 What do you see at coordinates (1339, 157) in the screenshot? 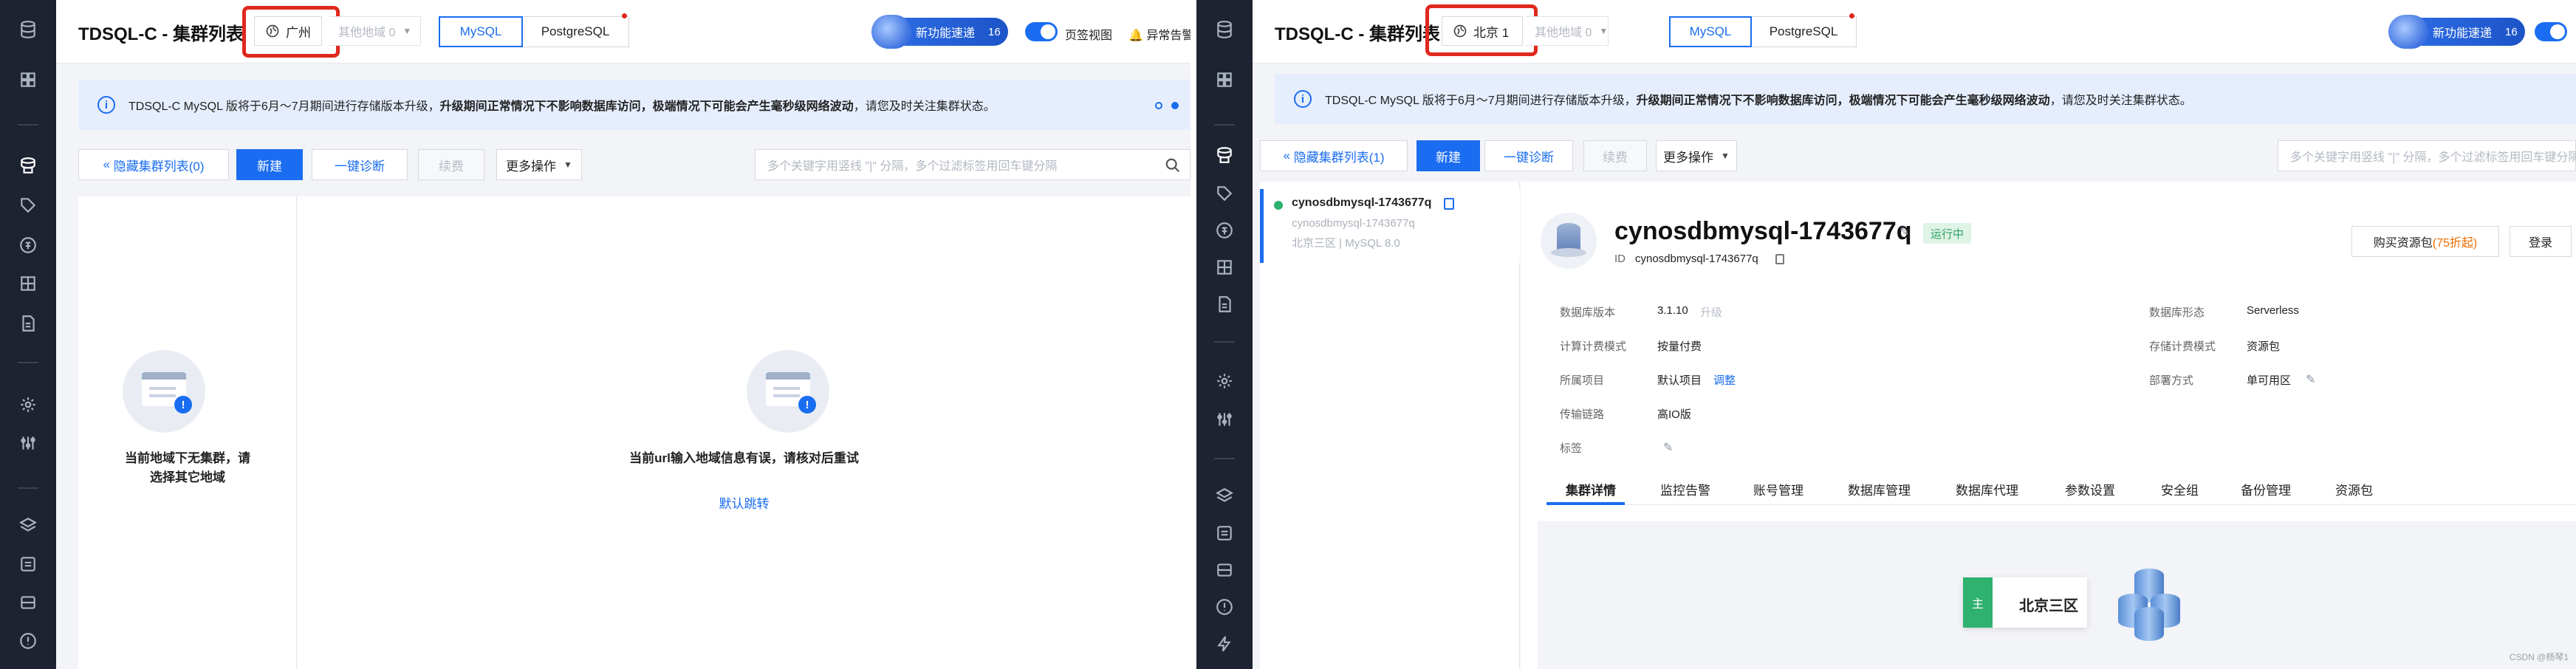
I see `hide-list-label: 隐藏集群列表(1)` at bounding box center [1339, 157].